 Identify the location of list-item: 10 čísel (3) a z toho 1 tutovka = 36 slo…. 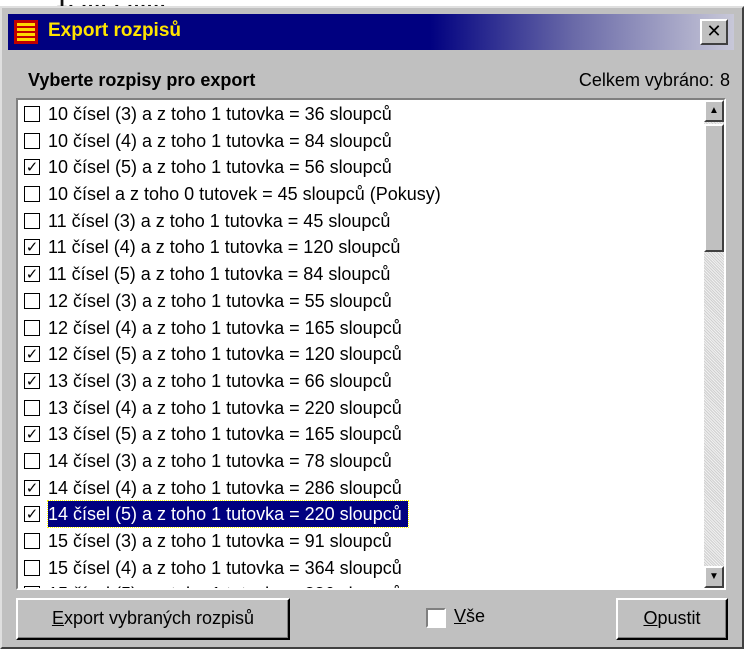
(362, 114).